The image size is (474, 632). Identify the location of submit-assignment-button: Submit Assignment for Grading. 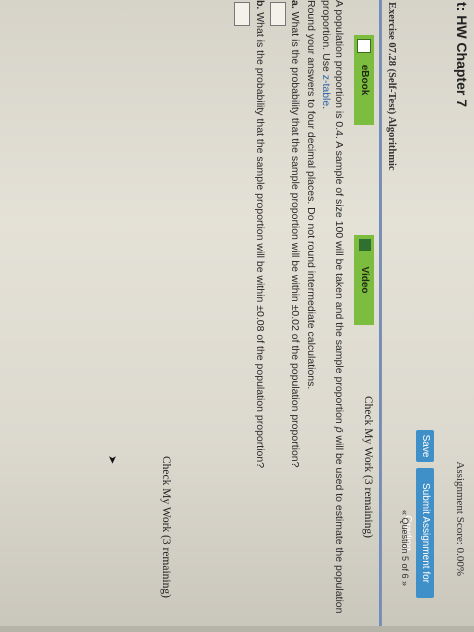
(418, 533).